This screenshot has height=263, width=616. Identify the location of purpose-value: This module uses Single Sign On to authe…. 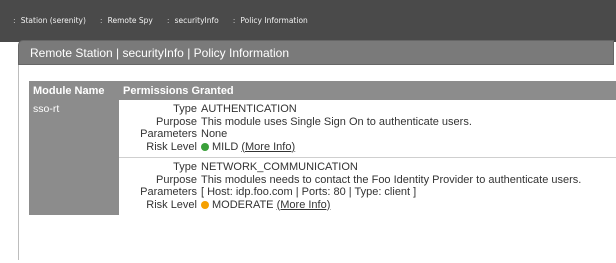
(336, 121).